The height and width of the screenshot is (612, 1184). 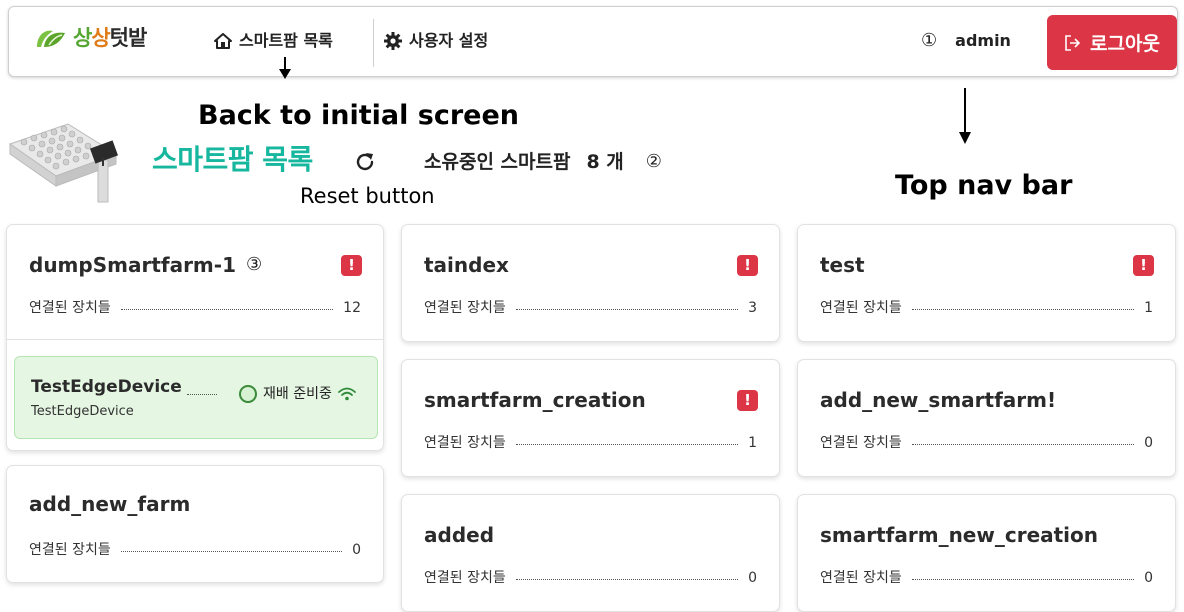 I want to click on owned-count: 8 개, so click(x=605, y=162).